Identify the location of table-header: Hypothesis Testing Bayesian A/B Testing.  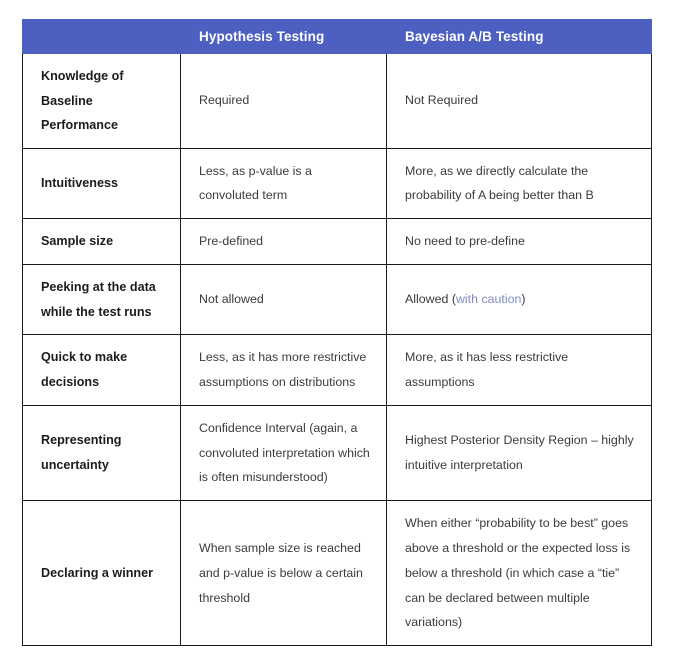
(337, 36).